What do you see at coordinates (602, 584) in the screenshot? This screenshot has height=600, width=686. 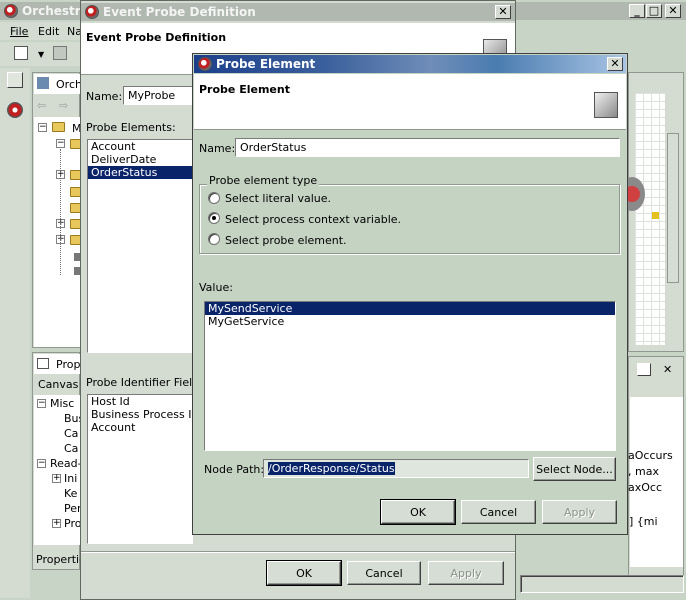 I see `status-bar-field` at bounding box center [602, 584].